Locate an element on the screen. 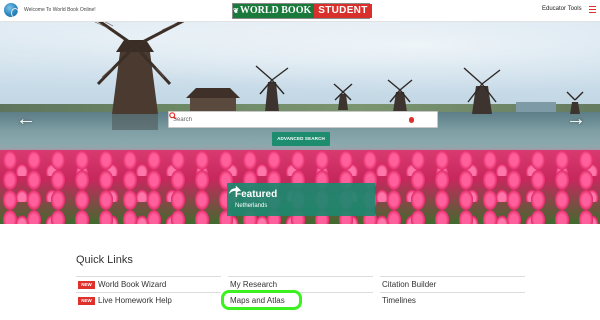 The image size is (600, 320). carousel-prev-arrow-icon: ← is located at coordinates (26, 119).